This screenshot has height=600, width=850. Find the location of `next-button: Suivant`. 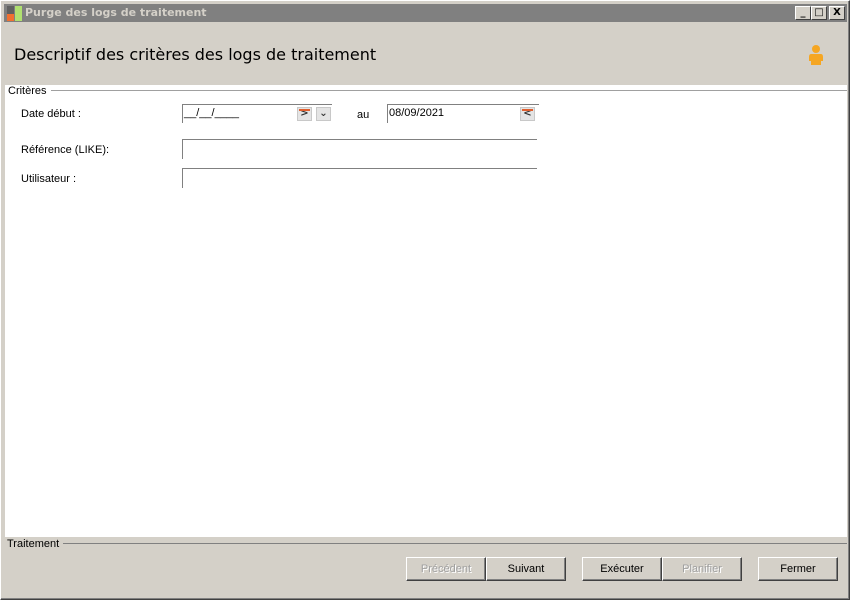

next-button: Suivant is located at coordinates (526, 569).